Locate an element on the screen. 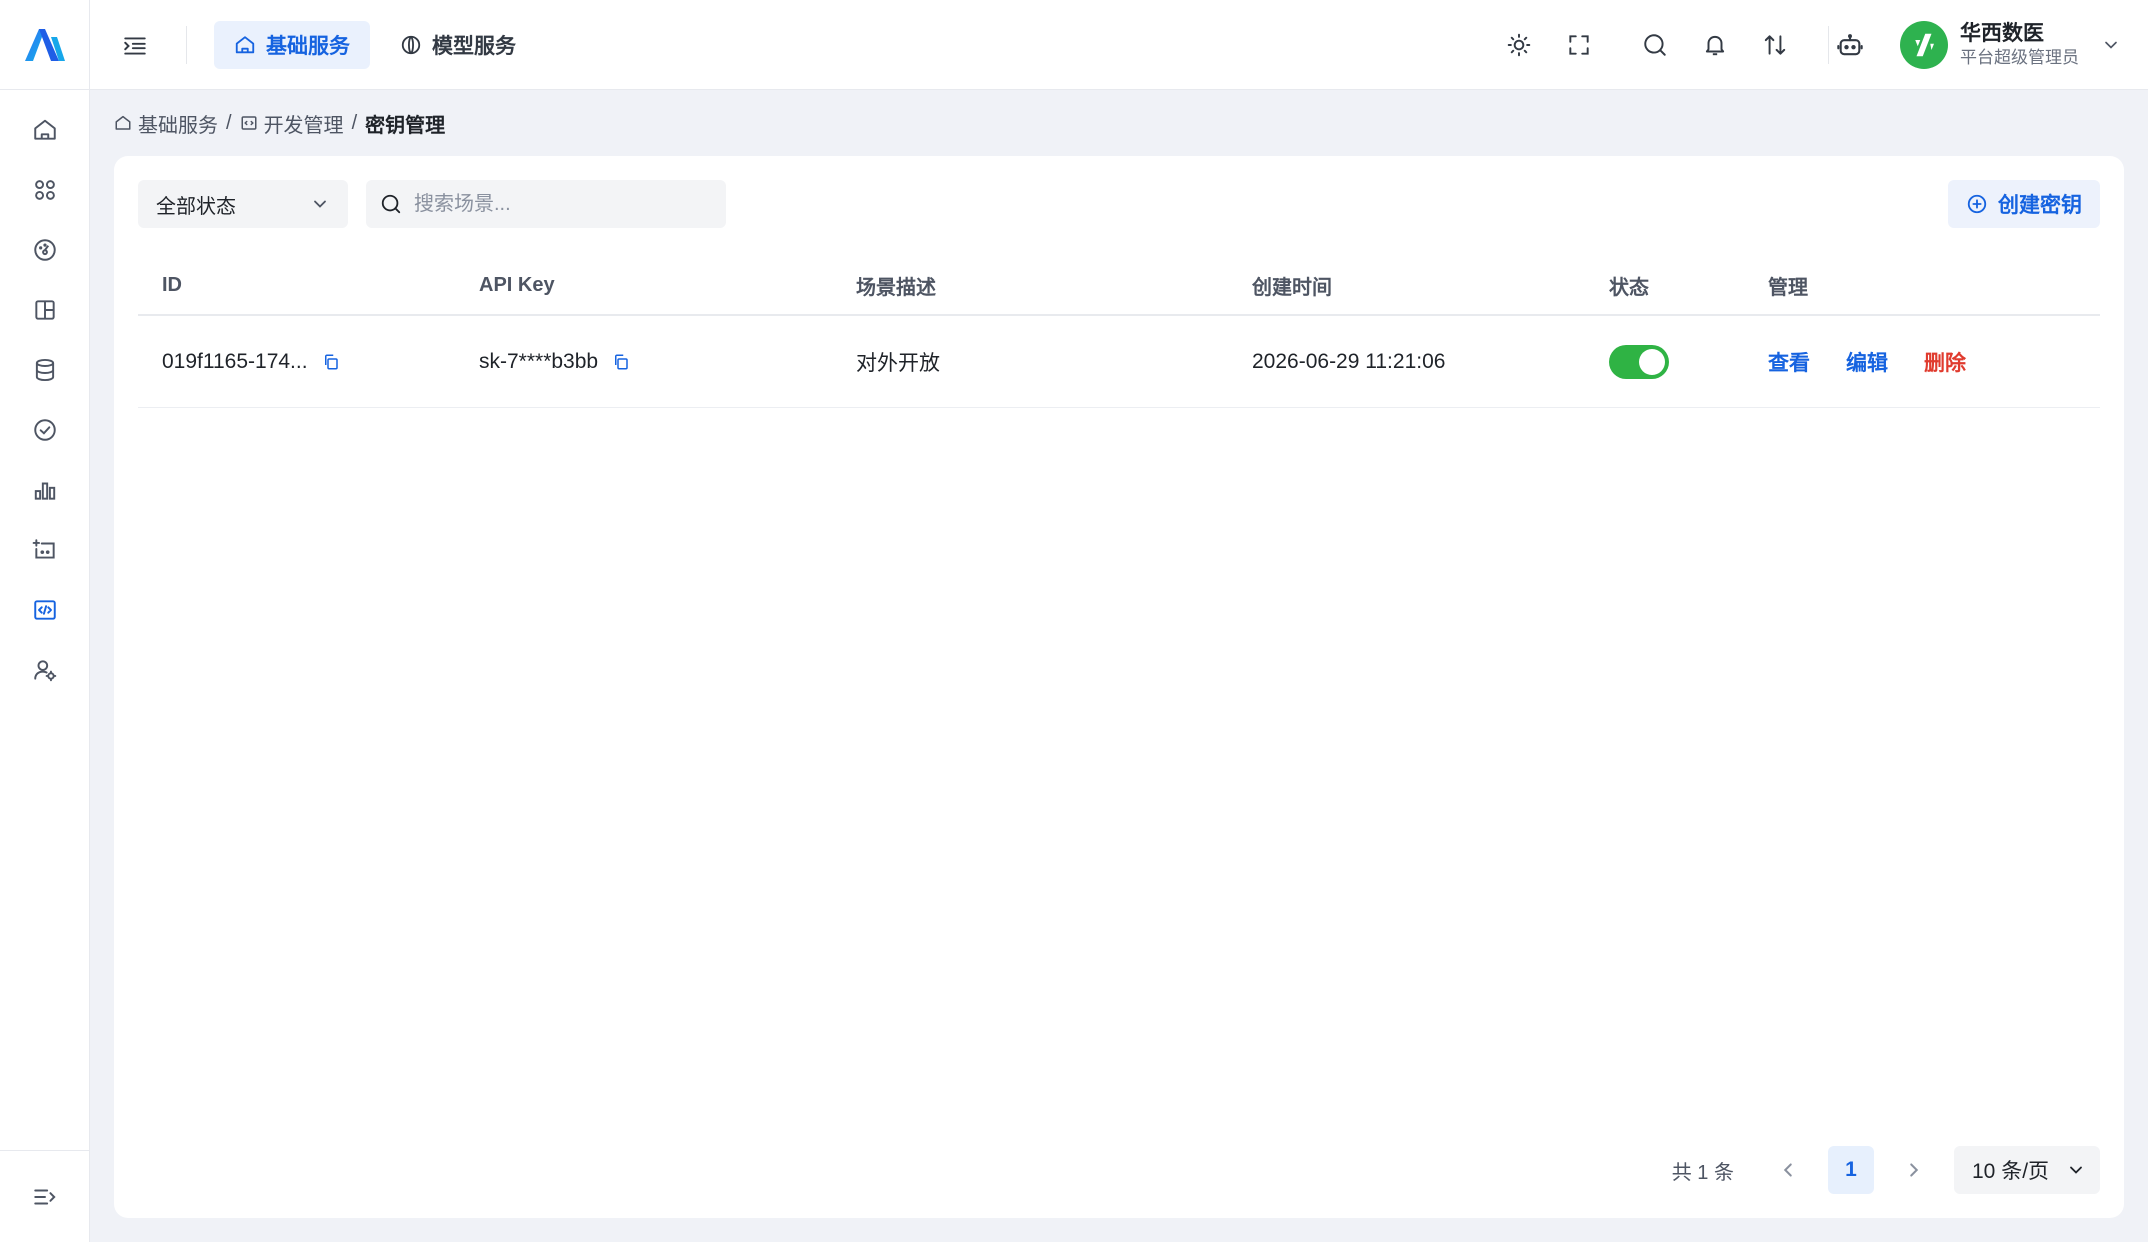 The image size is (2148, 1242). add-device-icon is located at coordinates (43, 549).